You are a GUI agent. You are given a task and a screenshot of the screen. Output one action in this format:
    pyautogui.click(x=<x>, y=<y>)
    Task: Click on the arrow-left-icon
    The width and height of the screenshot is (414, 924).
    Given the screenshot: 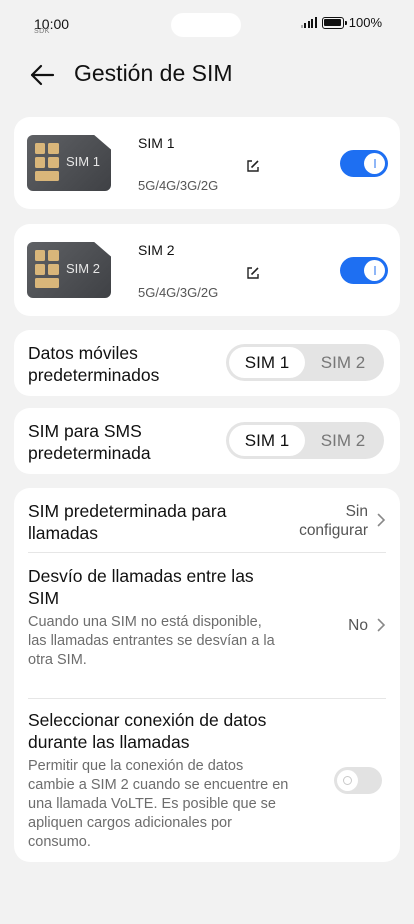 What is the action you would take?
    pyautogui.click(x=42, y=75)
    